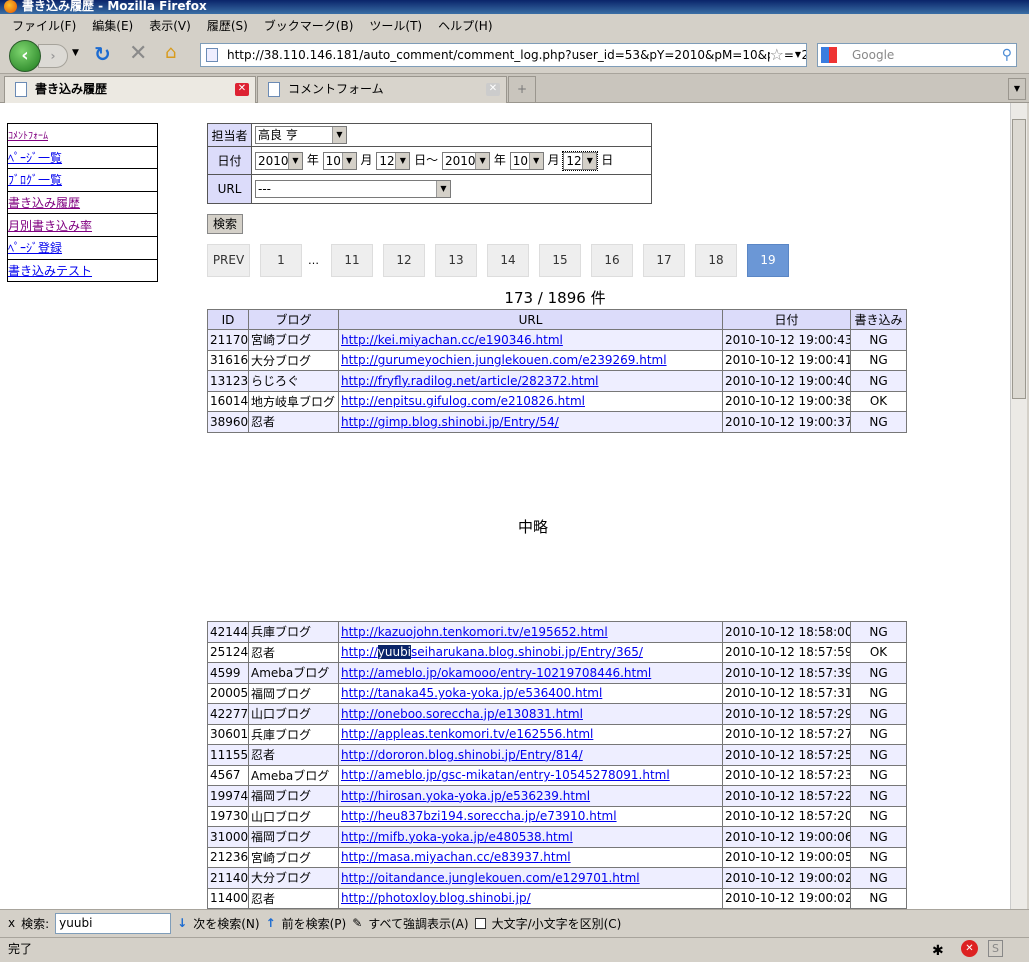 The image size is (1029, 962). What do you see at coordinates (463, 401) in the screenshot?
I see `url-link: http://enpitsu.gifulog.com/e210826.html` at bounding box center [463, 401].